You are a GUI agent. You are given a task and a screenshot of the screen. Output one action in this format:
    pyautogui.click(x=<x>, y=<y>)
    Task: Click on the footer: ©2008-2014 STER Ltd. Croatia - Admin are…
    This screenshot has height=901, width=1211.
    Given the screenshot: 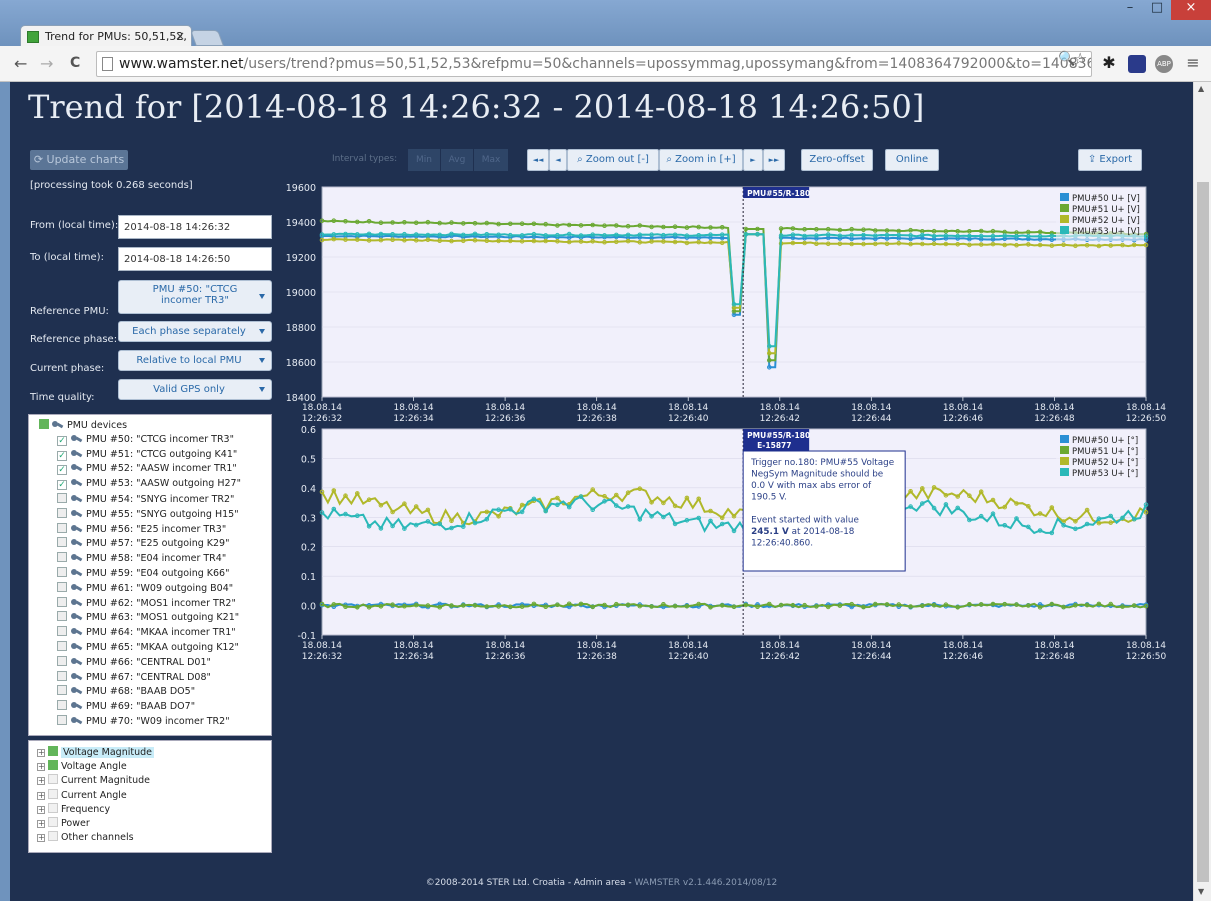 What is the action you would take?
    pyautogui.click(x=601, y=883)
    